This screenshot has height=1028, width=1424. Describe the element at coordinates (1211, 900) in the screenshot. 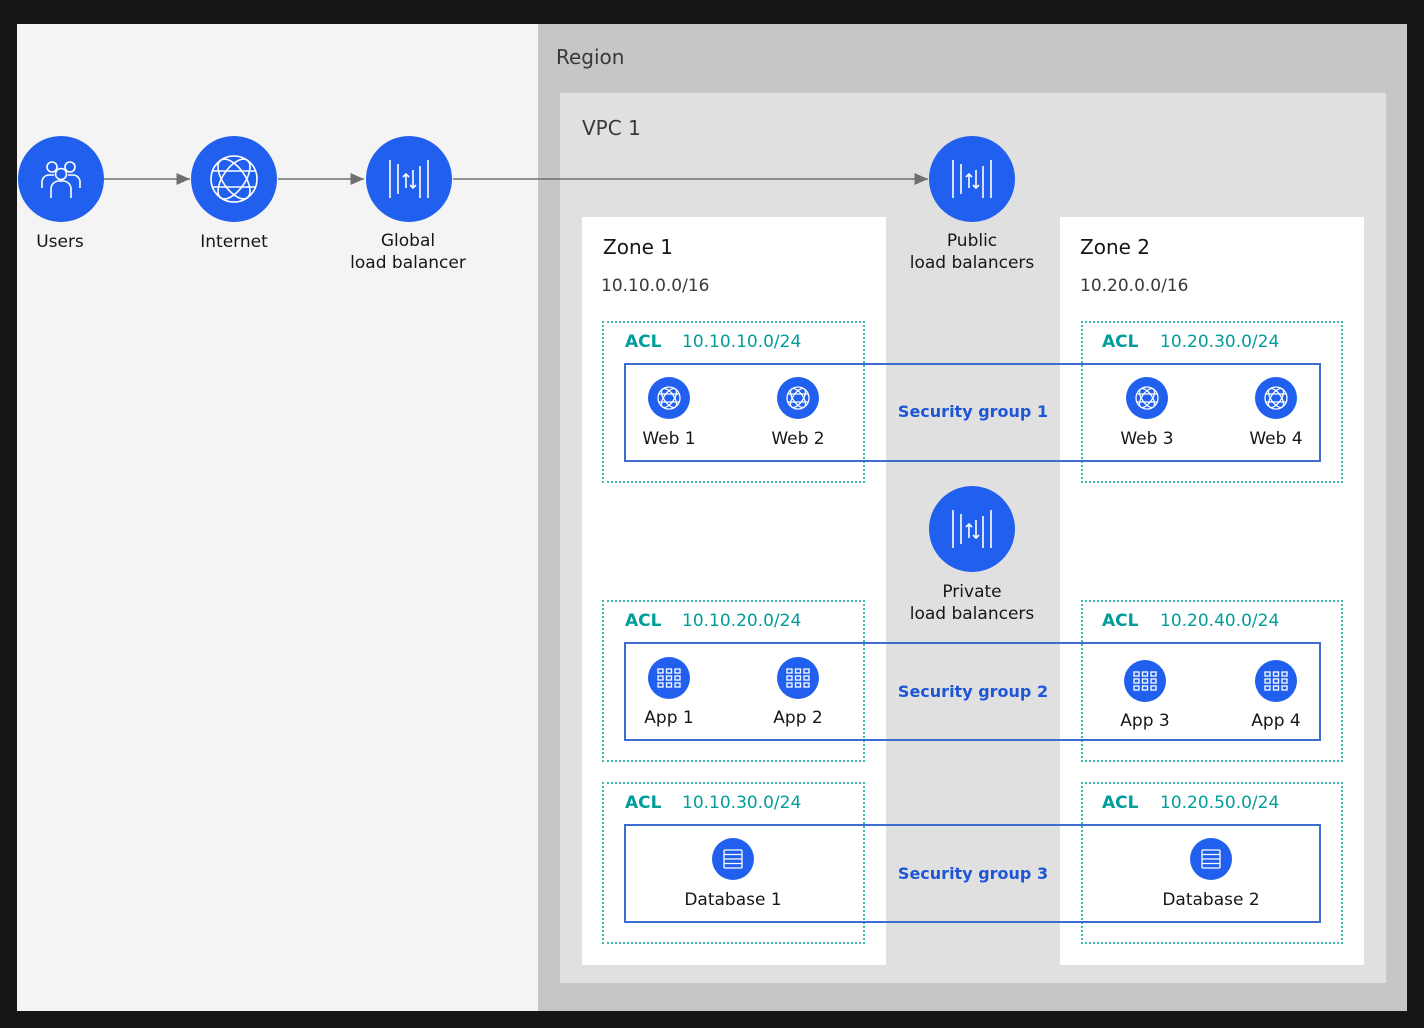

I see `database-2-label: Database 2` at that location.